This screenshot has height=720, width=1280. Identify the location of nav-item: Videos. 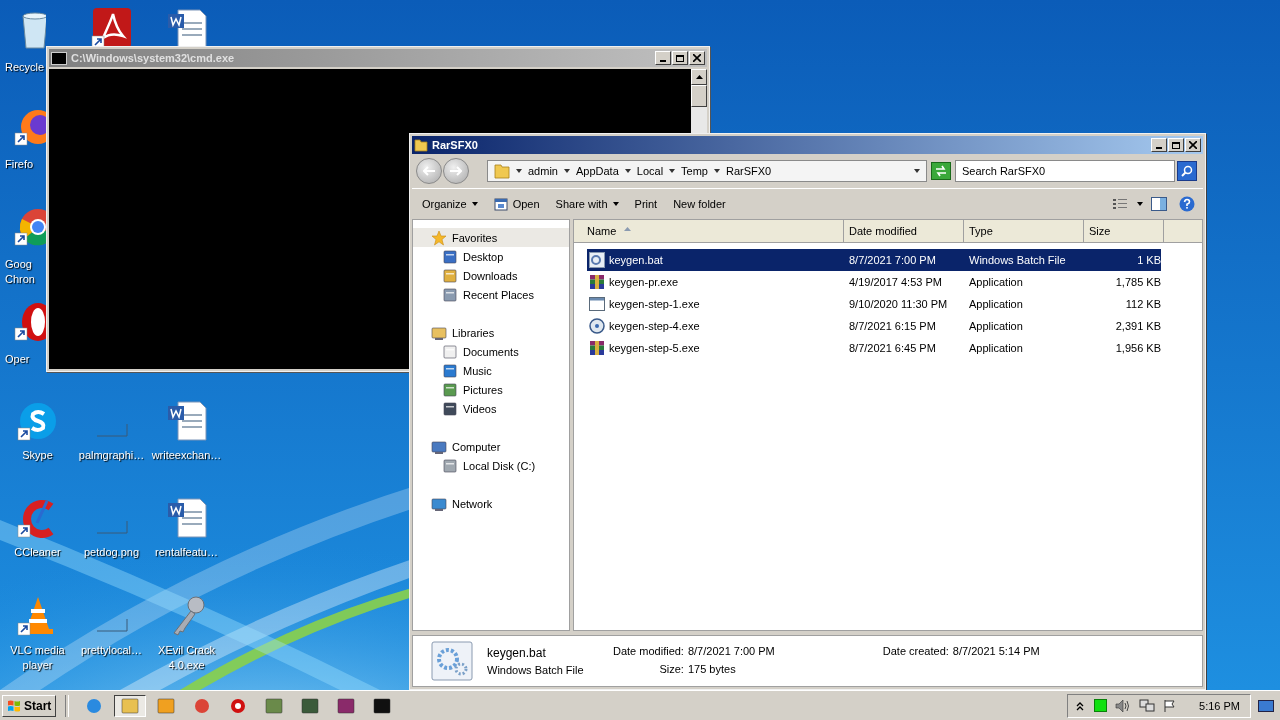
(491, 408).